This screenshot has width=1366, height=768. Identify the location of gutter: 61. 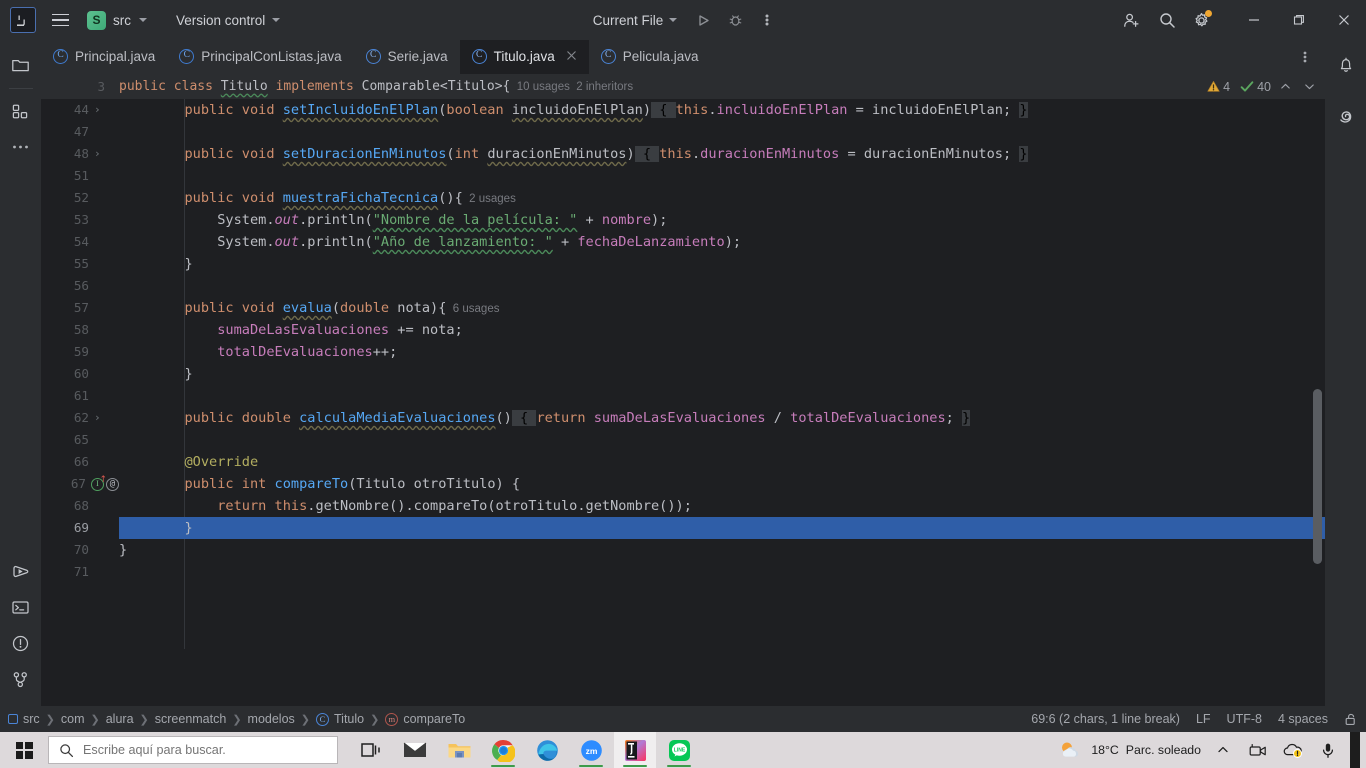
(80, 396).